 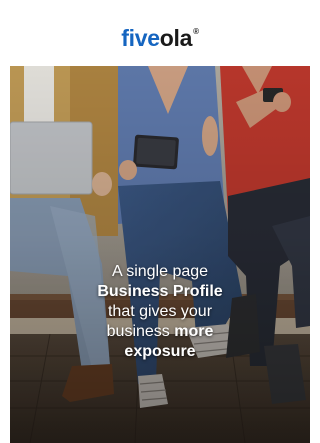 What do you see at coordinates (140, 37) in the screenshot?
I see `logo-five: five` at bounding box center [140, 37].